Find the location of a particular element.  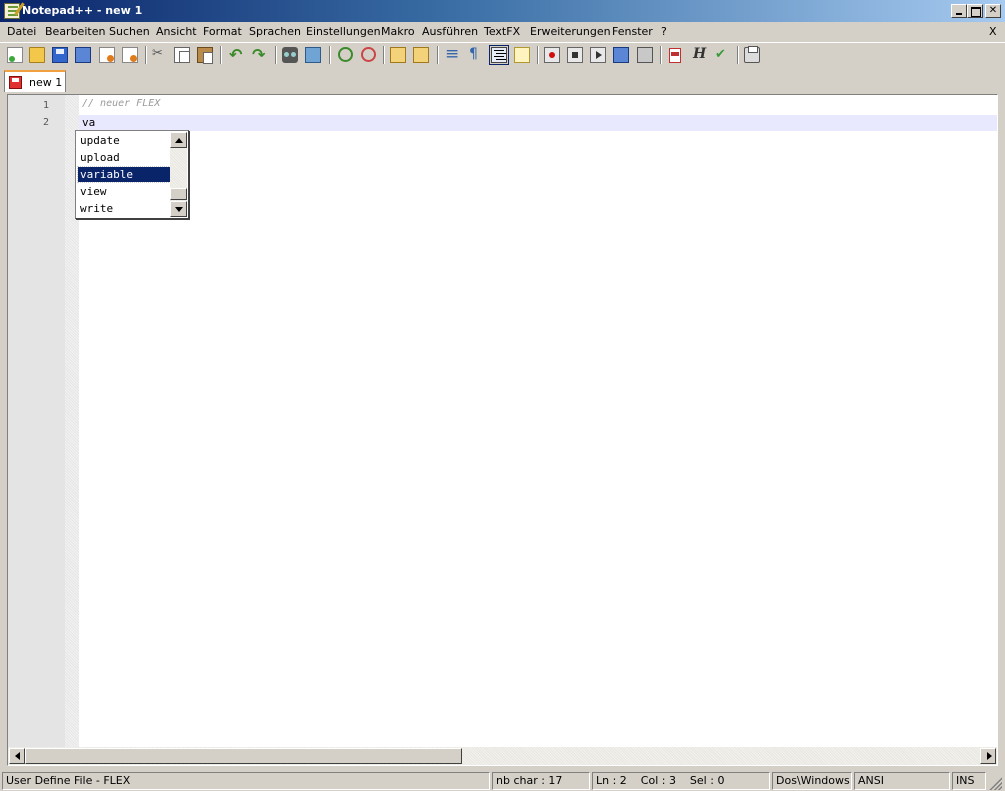

open-file-icon is located at coordinates (37, 55).